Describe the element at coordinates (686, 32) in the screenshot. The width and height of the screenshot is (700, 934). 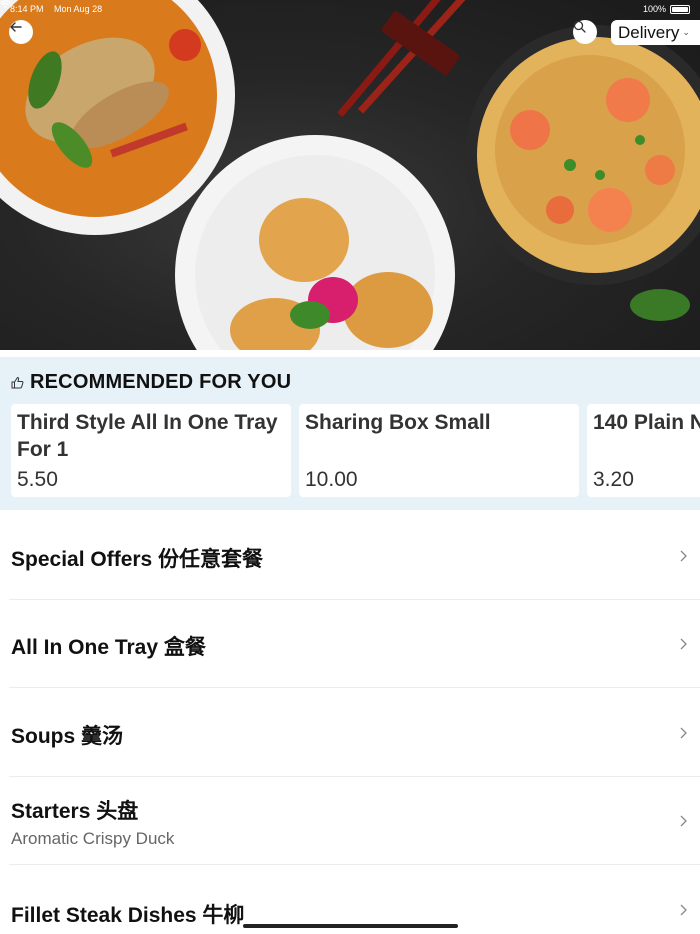
I see `chevron-down-icon: ⌄` at that location.